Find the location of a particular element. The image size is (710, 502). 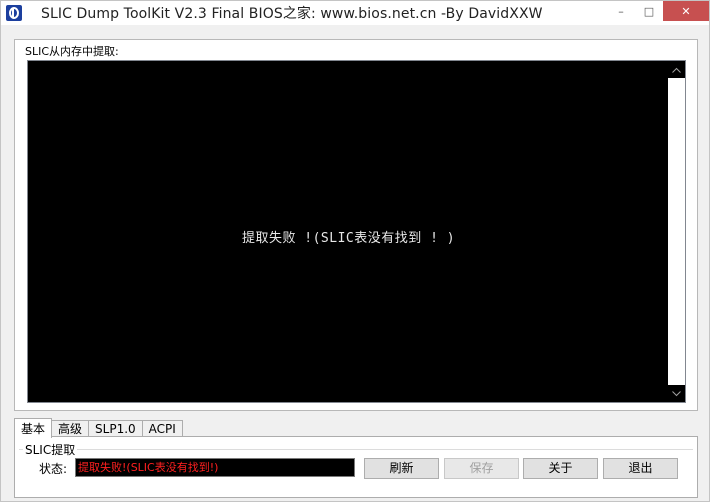

minimize-button: – is located at coordinates (621, 11).